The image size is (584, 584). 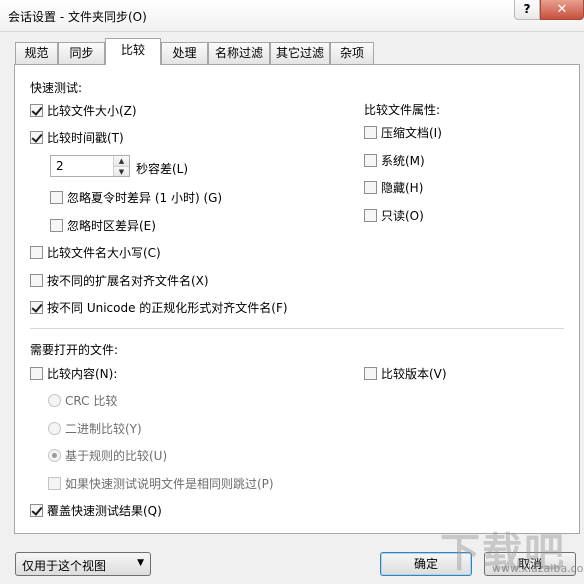 I want to click on spin-down-icon: ▼, so click(x=121, y=171).